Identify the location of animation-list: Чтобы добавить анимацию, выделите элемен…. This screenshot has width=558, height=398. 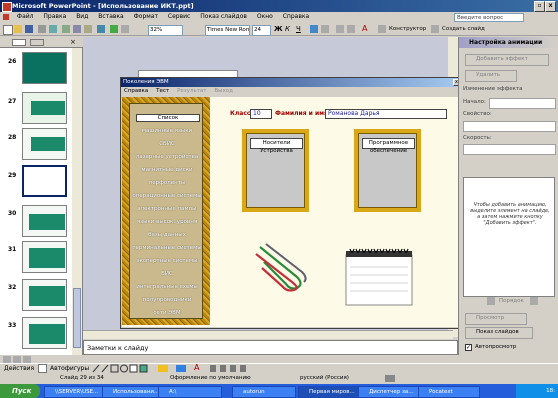
(509, 237).